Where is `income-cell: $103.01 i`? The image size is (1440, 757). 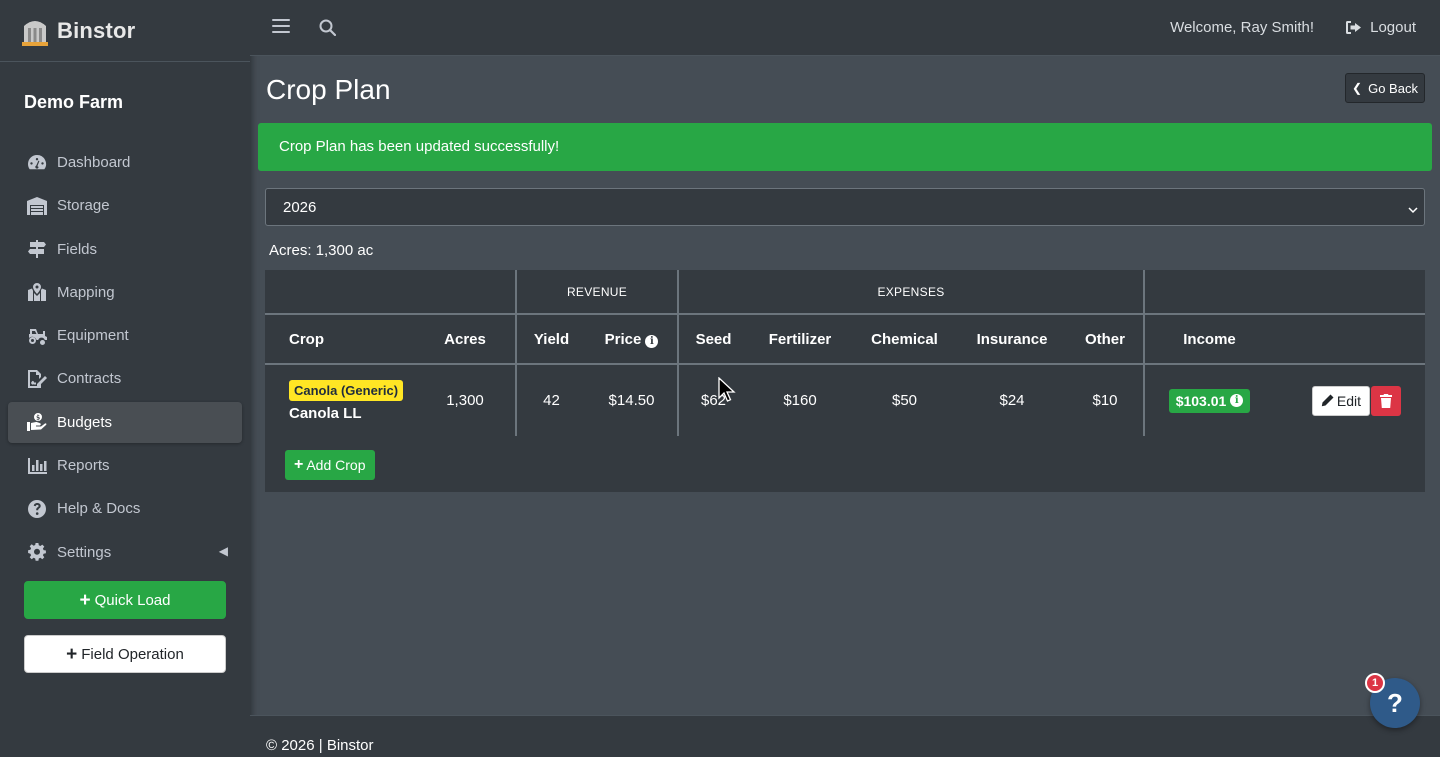 income-cell: $103.01 i is located at coordinates (1208, 400).